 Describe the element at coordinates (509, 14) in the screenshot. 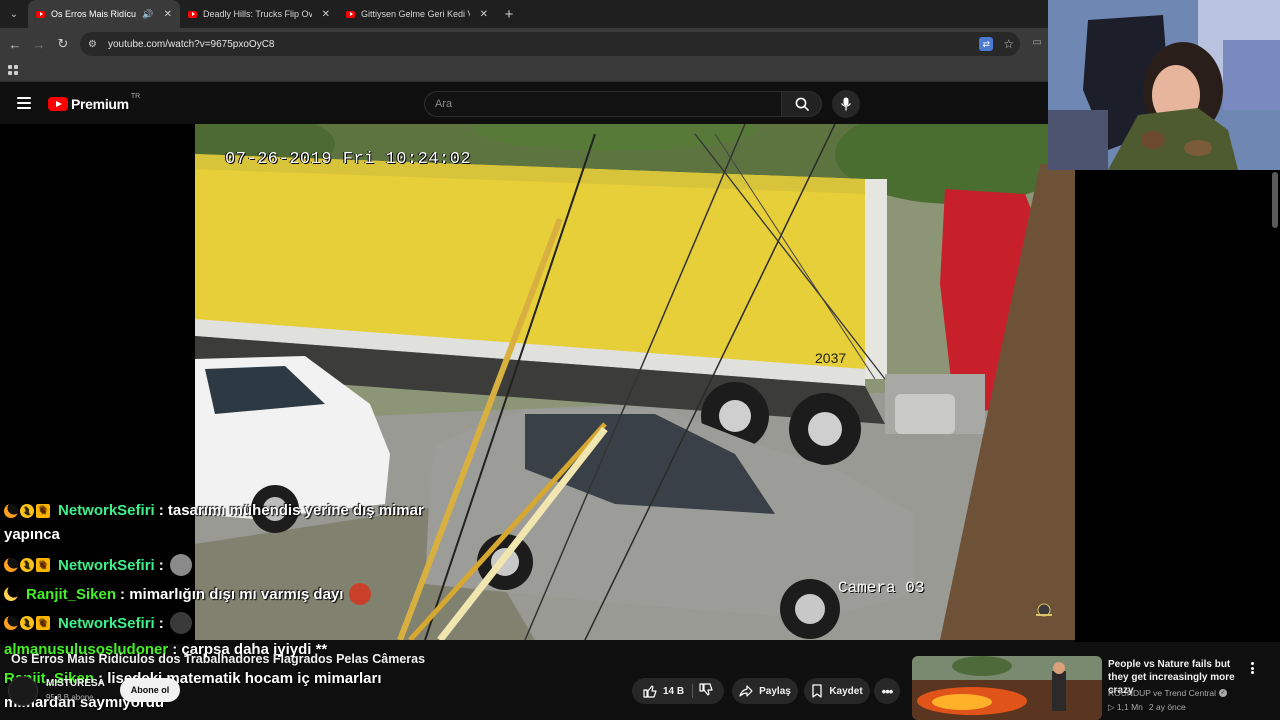

I see `new-tab-button: +` at that location.